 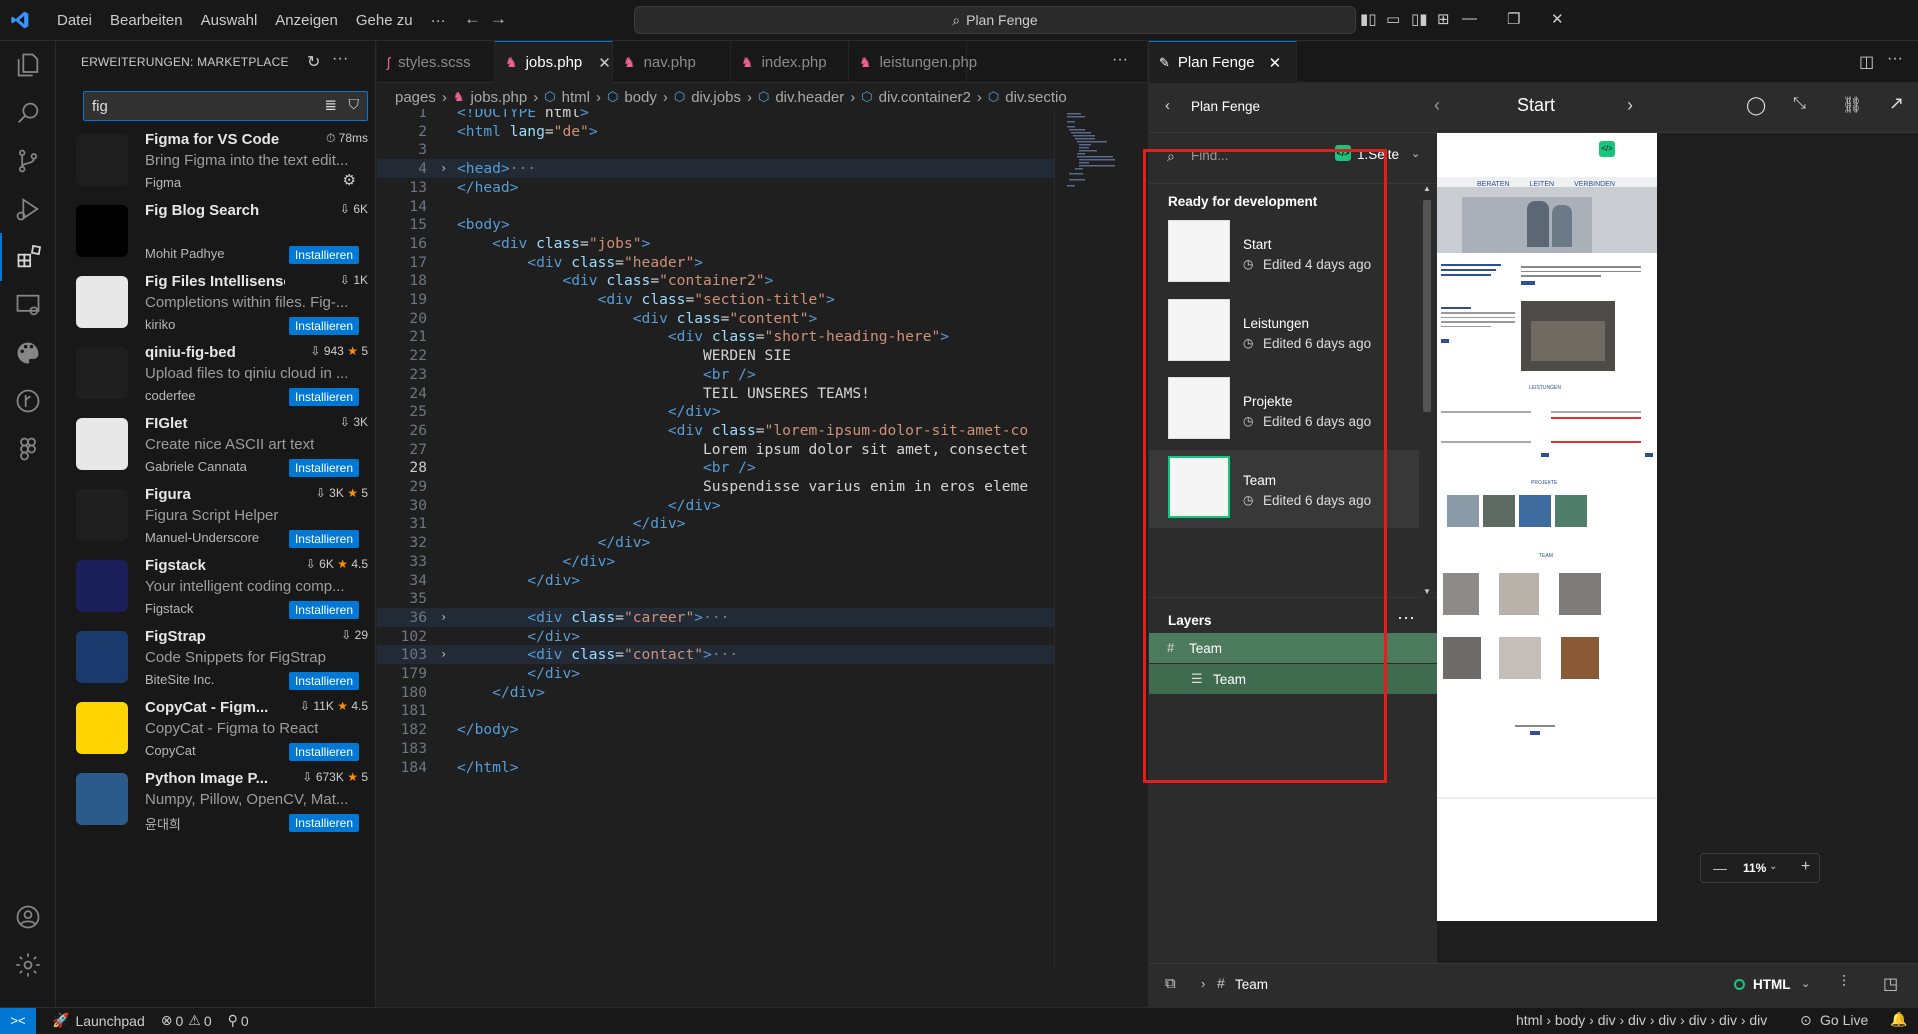 I want to click on fold-chevron-icon: ›, so click(x=443, y=617).